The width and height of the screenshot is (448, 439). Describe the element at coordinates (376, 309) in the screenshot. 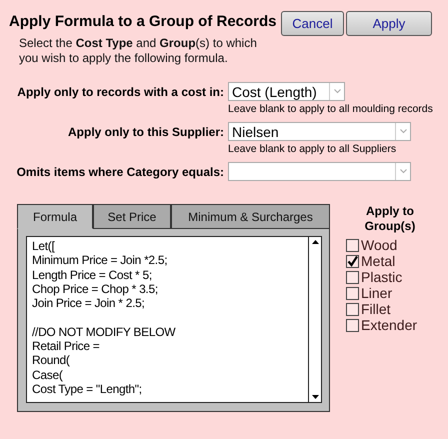

I see `checkbox-label: Fillet` at that location.